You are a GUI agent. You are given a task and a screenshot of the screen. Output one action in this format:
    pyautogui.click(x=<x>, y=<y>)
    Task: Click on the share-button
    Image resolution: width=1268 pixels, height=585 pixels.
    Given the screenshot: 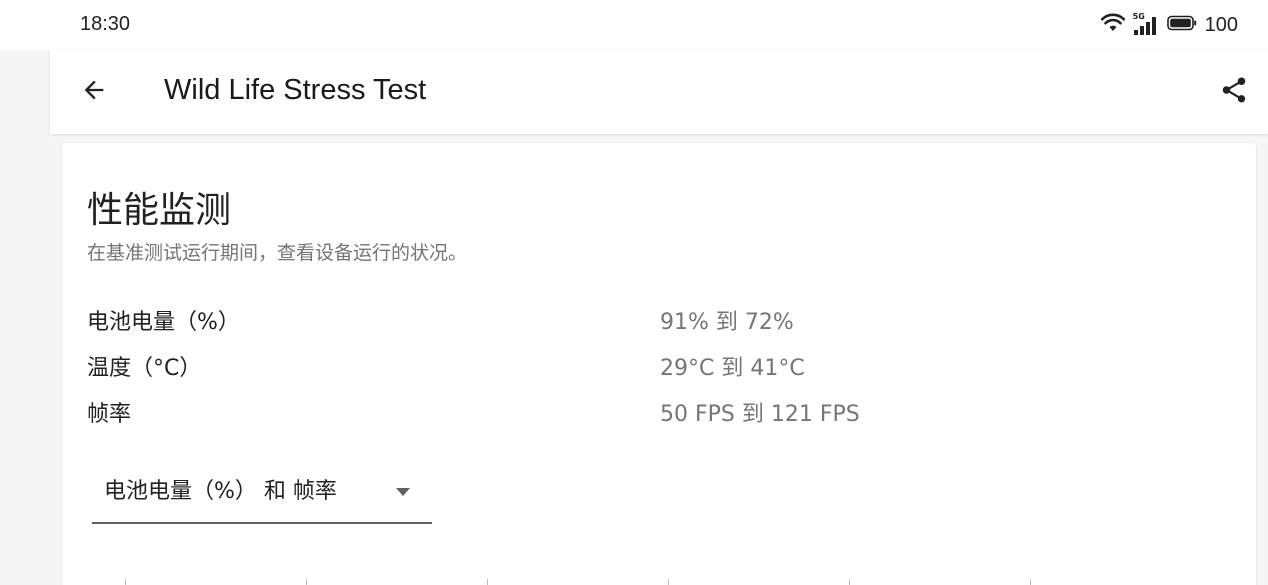 What is the action you would take?
    pyautogui.click(x=1234, y=92)
    